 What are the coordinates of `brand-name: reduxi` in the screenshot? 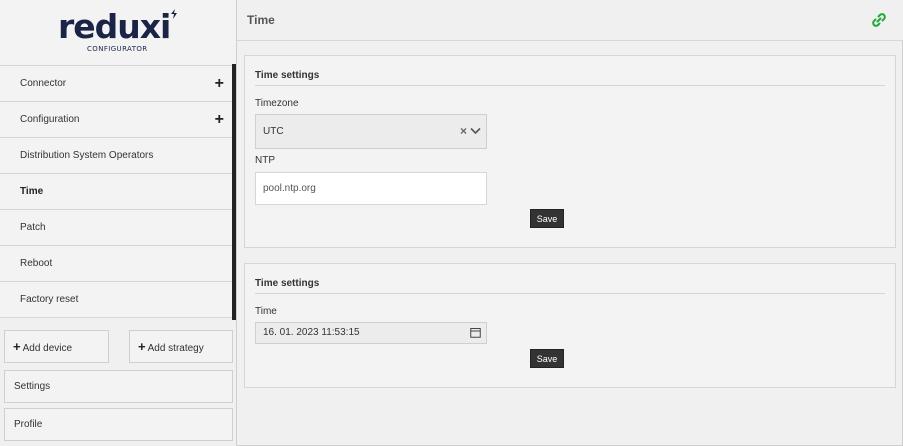 It's located at (114, 26).